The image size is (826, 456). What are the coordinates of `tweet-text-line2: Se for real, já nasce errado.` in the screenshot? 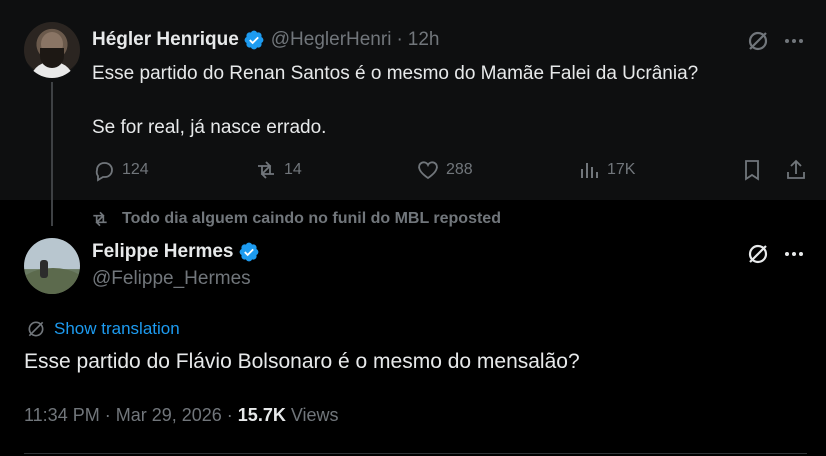 It's located at (209, 127).